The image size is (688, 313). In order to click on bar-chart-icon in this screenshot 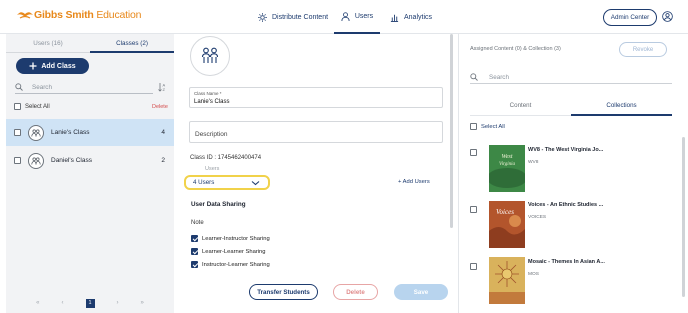, I will do `click(394, 18)`.